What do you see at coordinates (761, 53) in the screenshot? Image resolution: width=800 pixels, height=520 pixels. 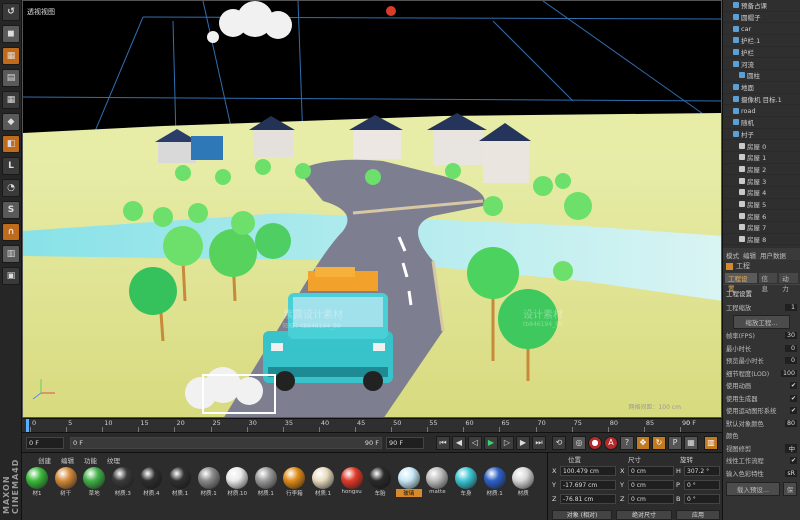 I see `object-row: 护栏` at bounding box center [761, 53].